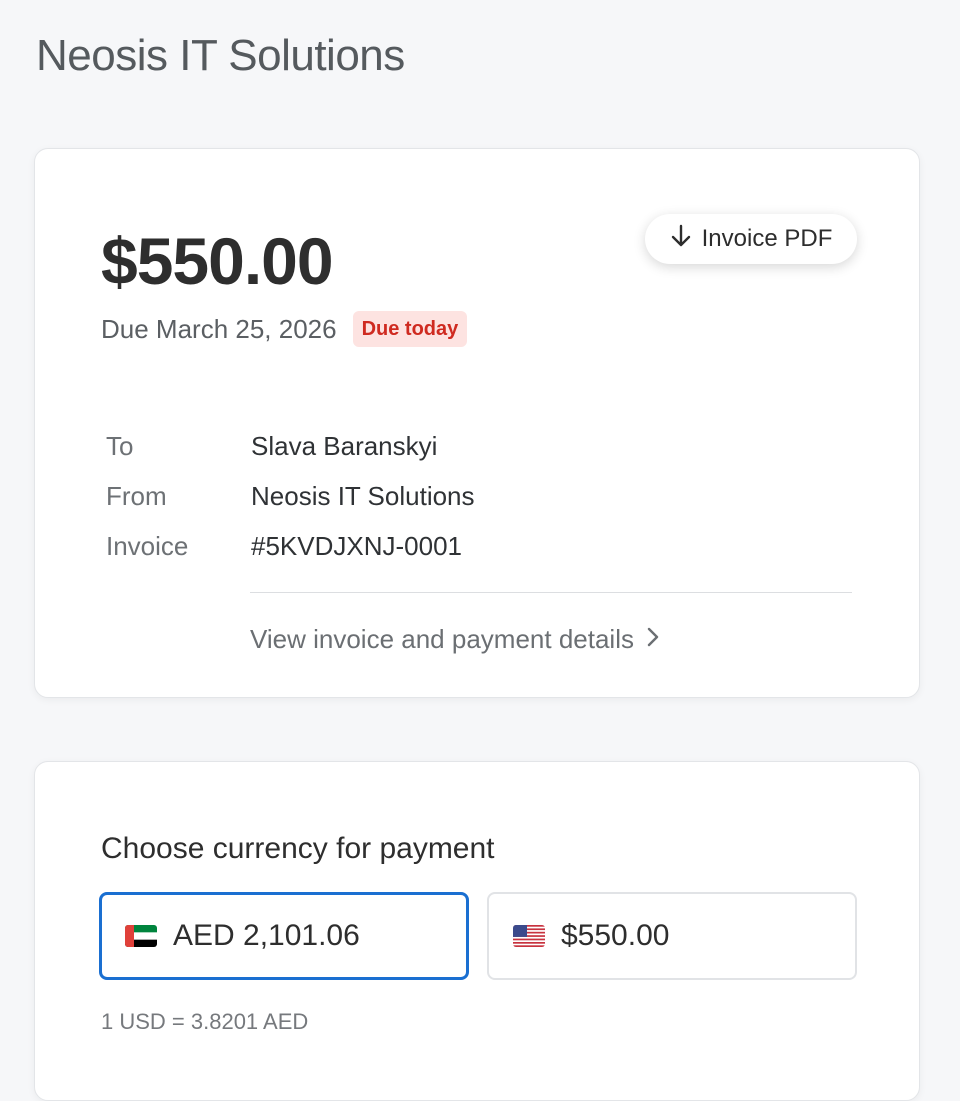  Describe the element at coordinates (217, 261) in the screenshot. I see `invoice-amount: $550.00` at that location.